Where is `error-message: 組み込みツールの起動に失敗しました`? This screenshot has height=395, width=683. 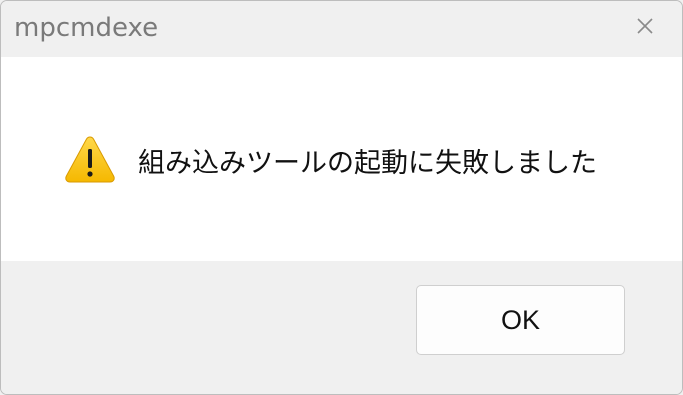
error-message: 組み込みツールの起動に失敗しました is located at coordinates (367, 163).